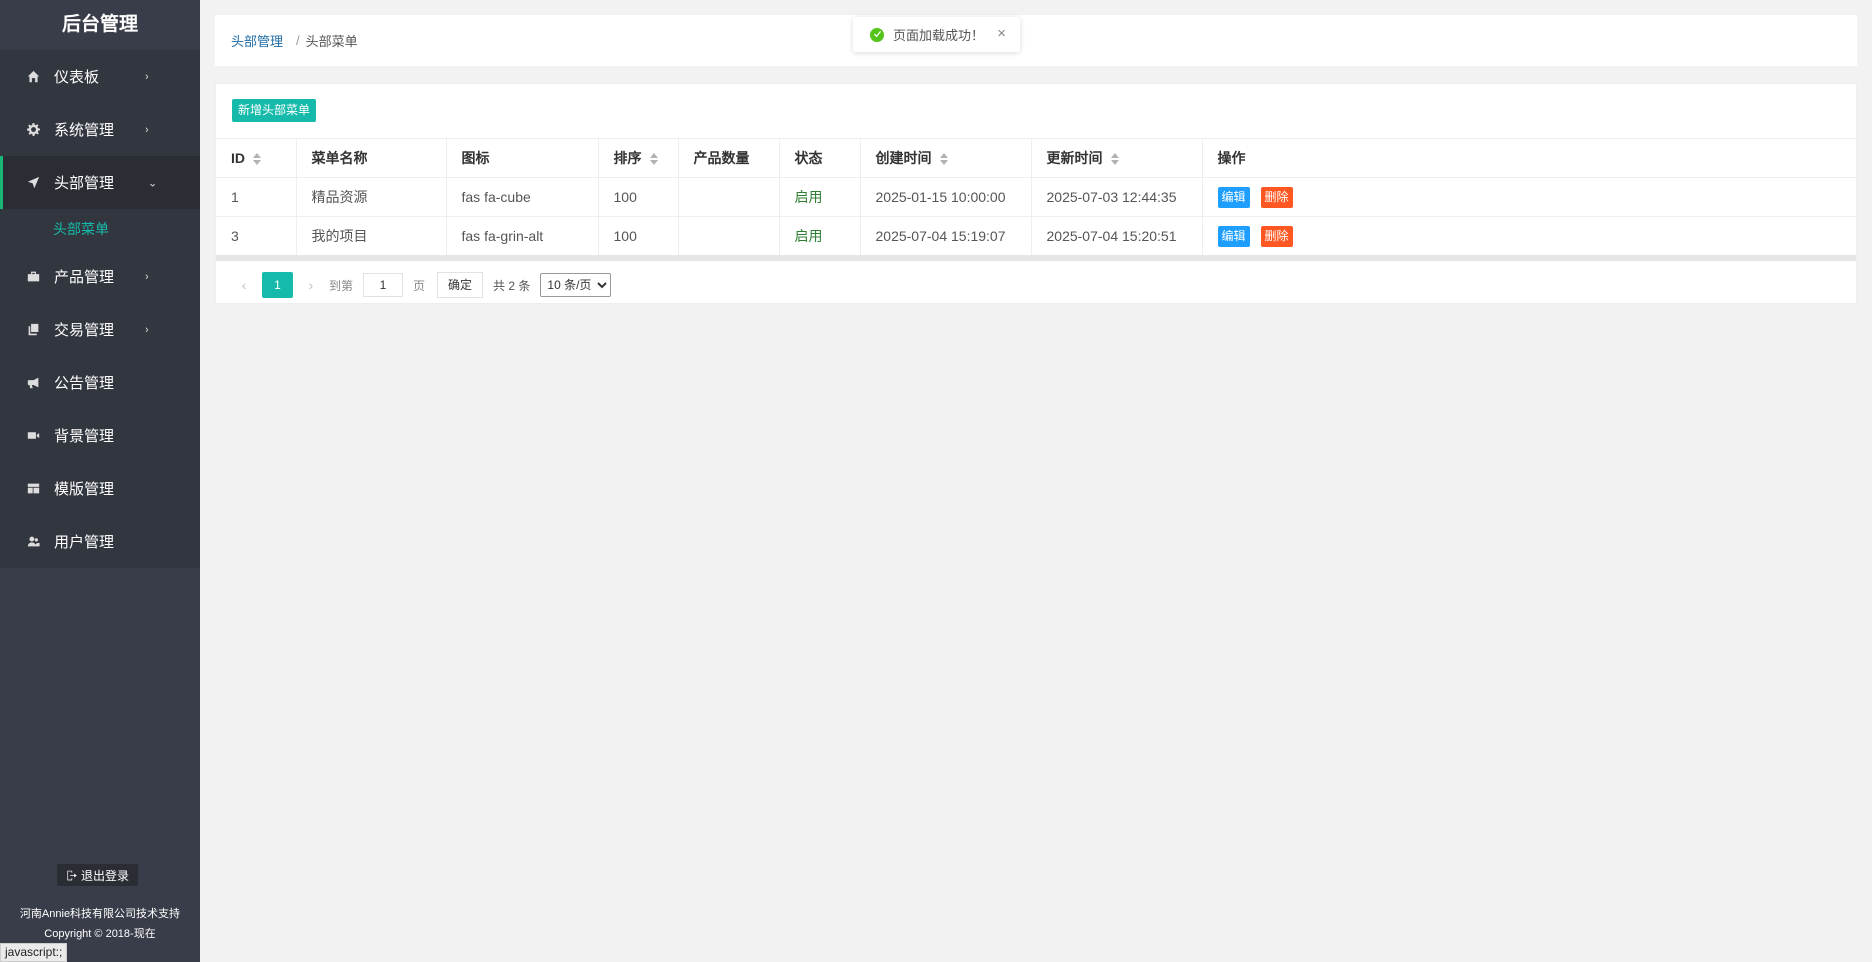 The height and width of the screenshot is (962, 1872). What do you see at coordinates (877, 34) in the screenshot?
I see `check-circle-icon` at bounding box center [877, 34].